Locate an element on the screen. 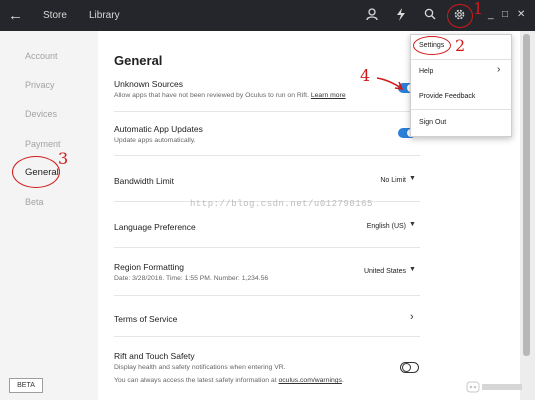  page-title: General is located at coordinates (138, 60).